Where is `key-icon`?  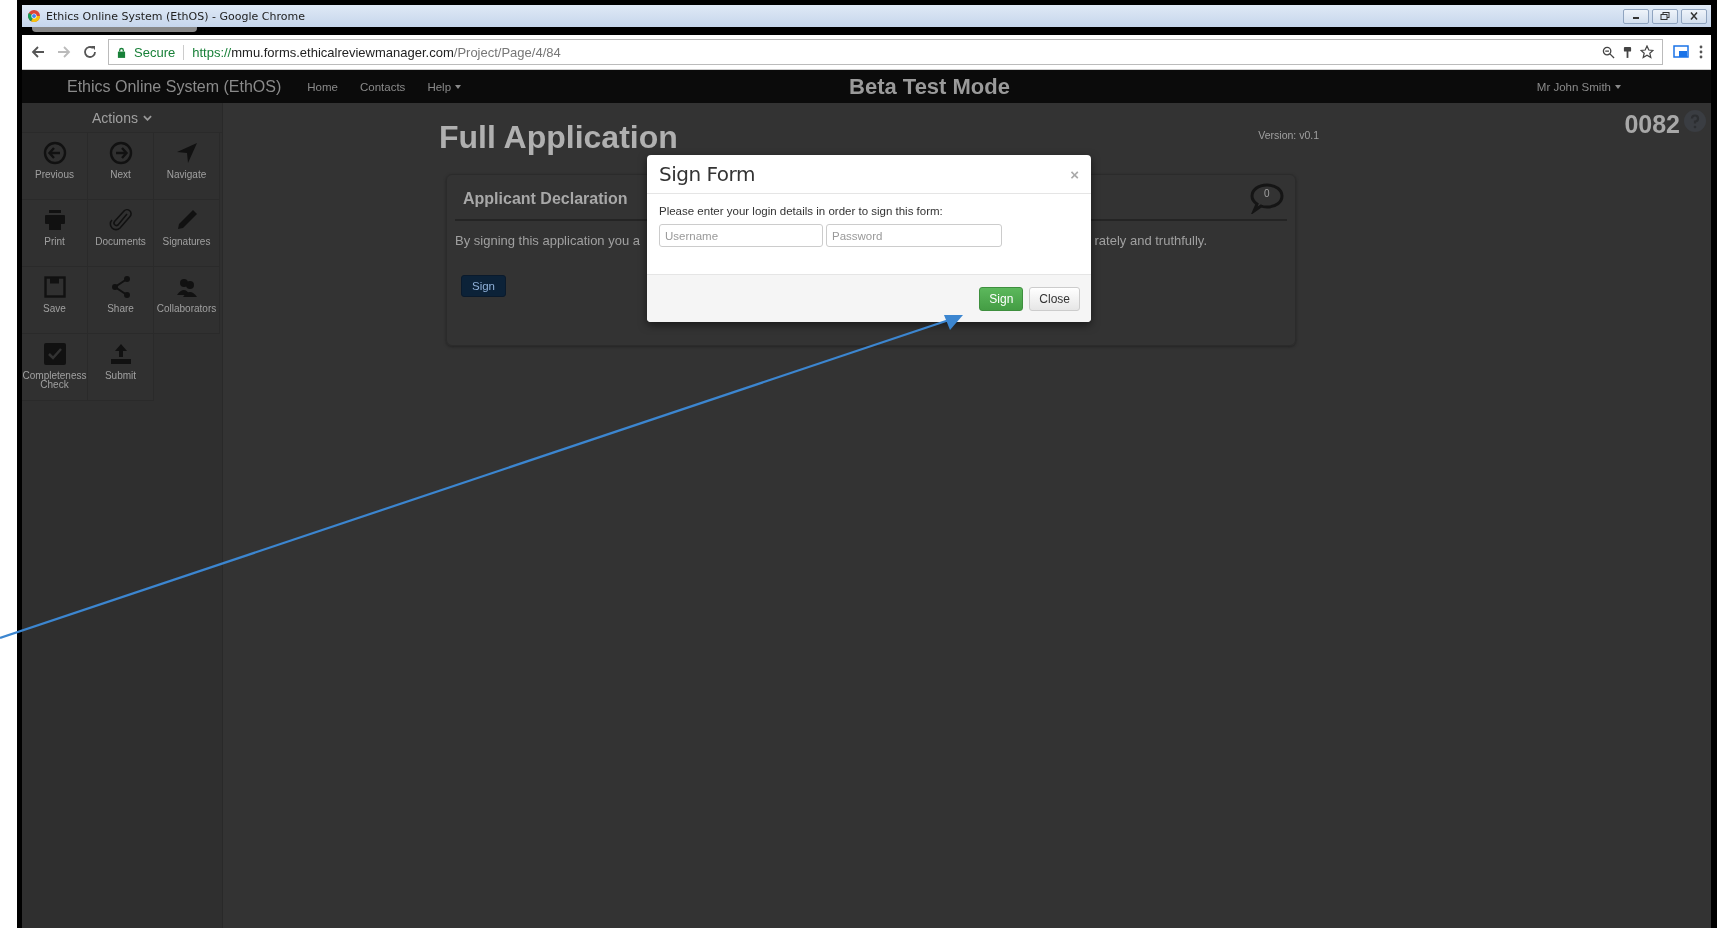
key-icon is located at coordinates (1627, 52).